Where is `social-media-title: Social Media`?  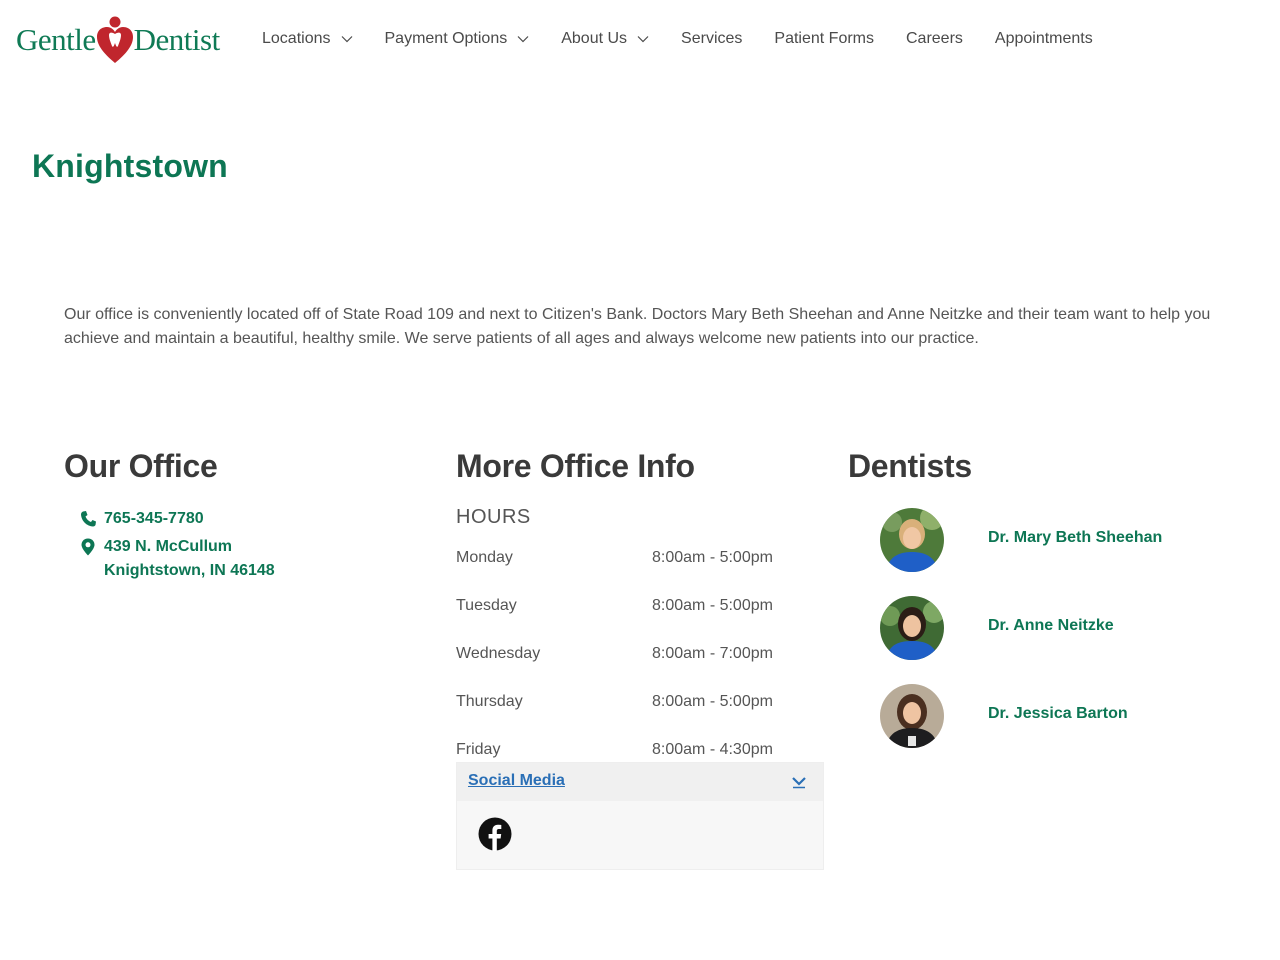 social-media-title: Social Media is located at coordinates (516, 781).